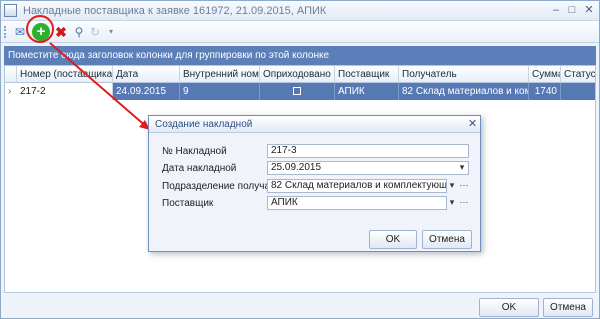 The image size is (600, 319). I want to click on column-header-supplier: Поставщик, so click(367, 74).